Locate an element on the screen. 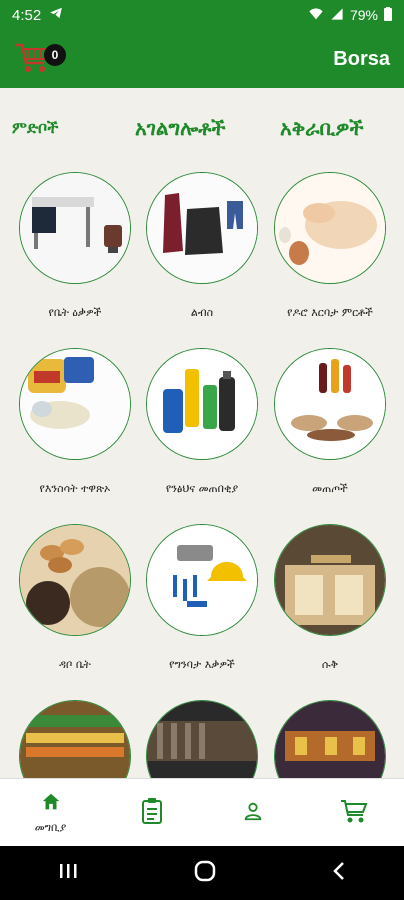  category-item-furniture: የቤት ዕቃዎች is located at coordinates (75, 246).